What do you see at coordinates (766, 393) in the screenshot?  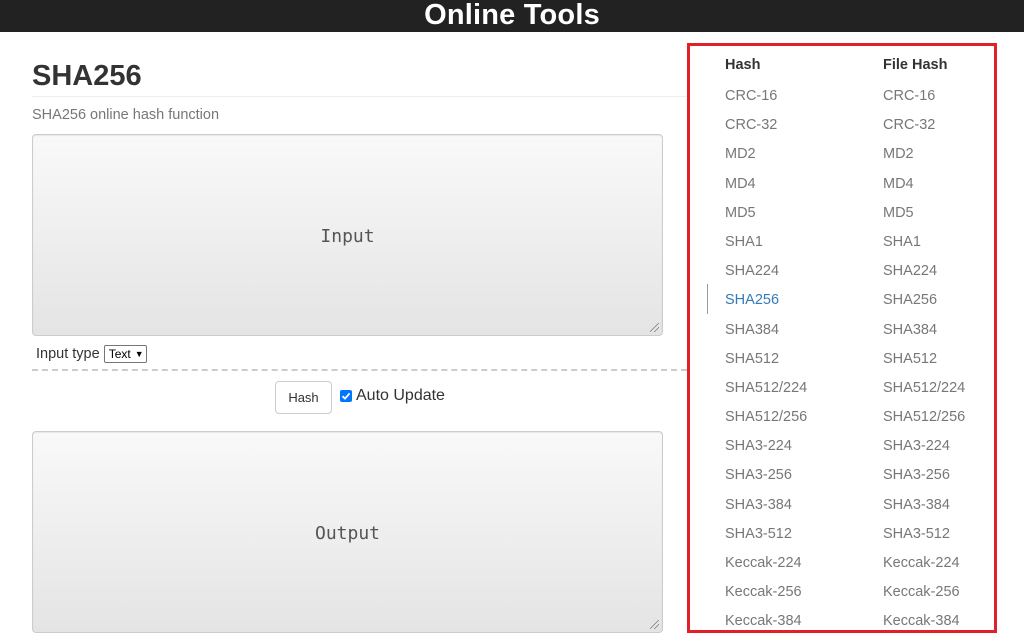 I see `hash-link-sha512-224: SHA512/224` at bounding box center [766, 393].